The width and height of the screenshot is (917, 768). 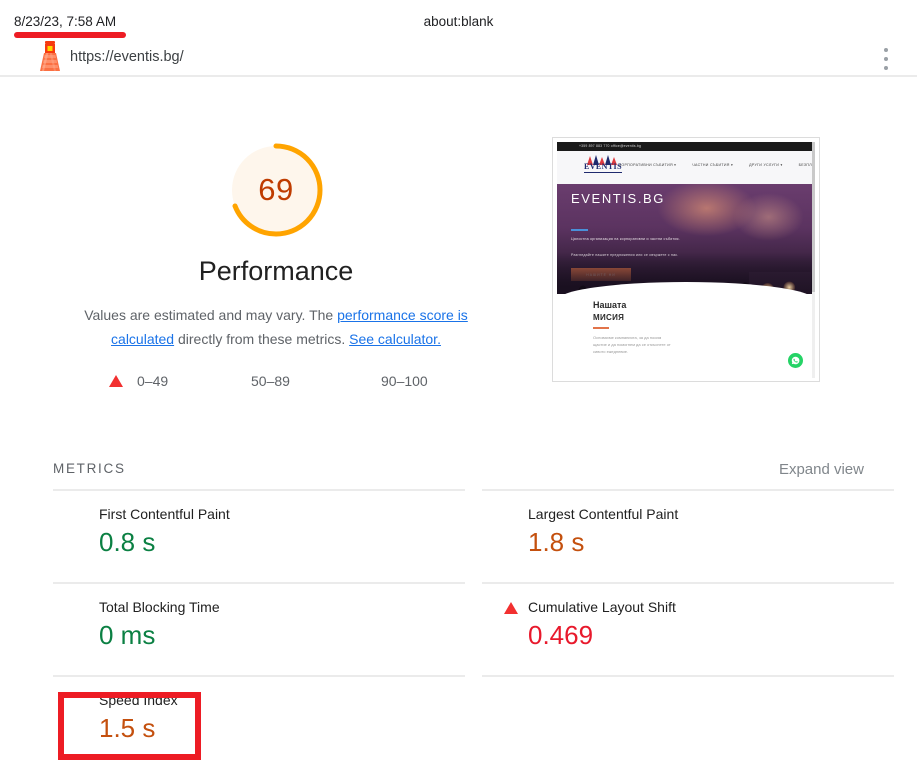 What do you see at coordinates (395, 339) in the screenshot?
I see `see-calculator-link: See calculator.` at bounding box center [395, 339].